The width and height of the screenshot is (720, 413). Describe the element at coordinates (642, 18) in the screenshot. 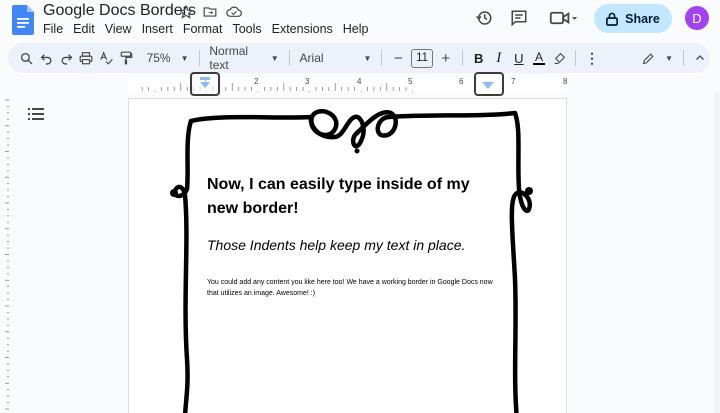

I see `share-label: Share` at that location.